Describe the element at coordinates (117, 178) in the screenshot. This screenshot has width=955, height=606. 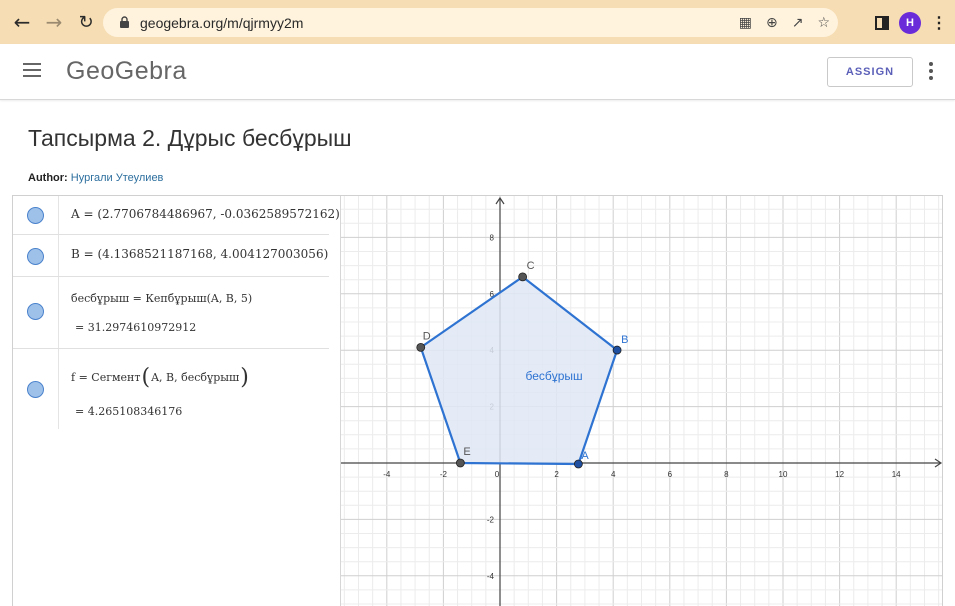
I see `author-link: Нургали Утеулиев` at that location.